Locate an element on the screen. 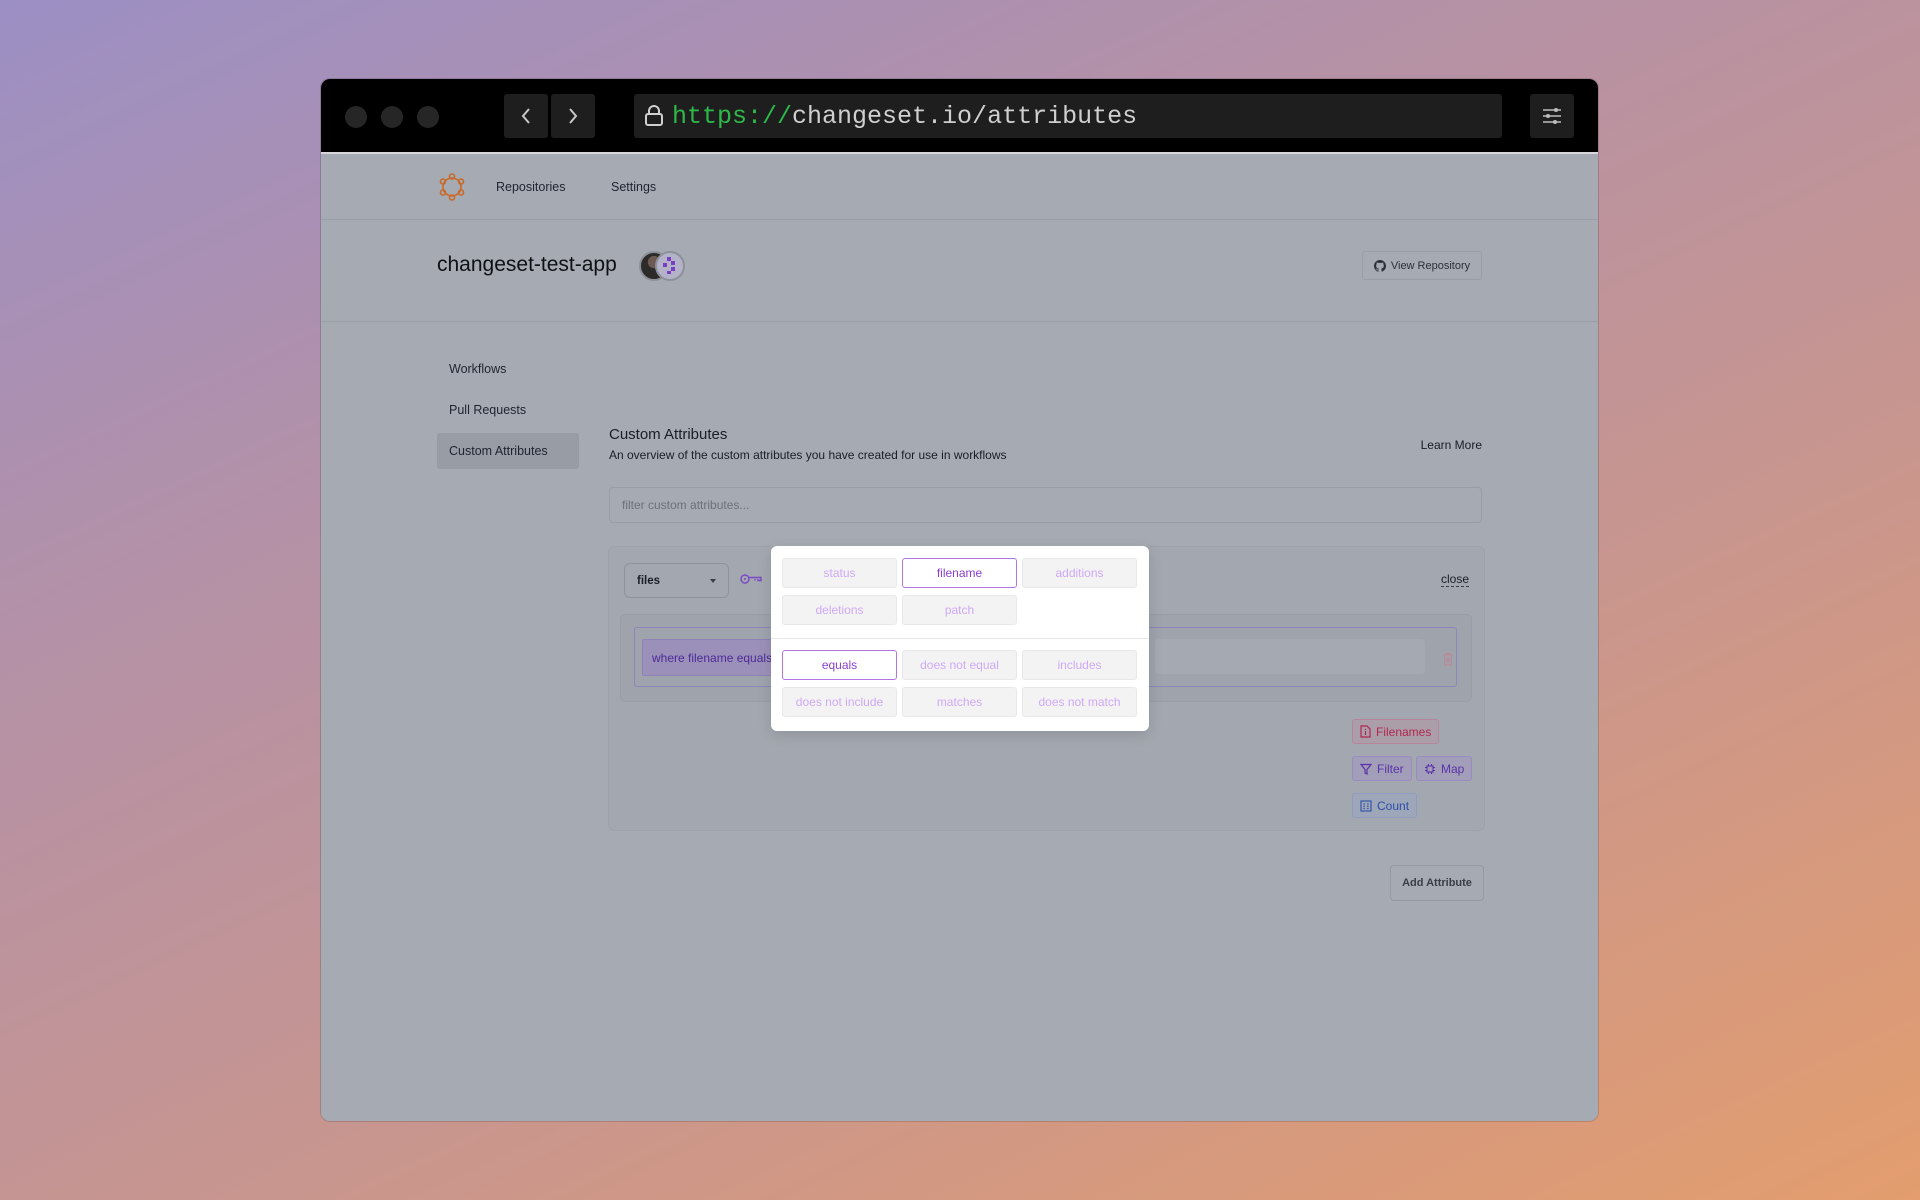  filter-button: Filter is located at coordinates (1382, 768).